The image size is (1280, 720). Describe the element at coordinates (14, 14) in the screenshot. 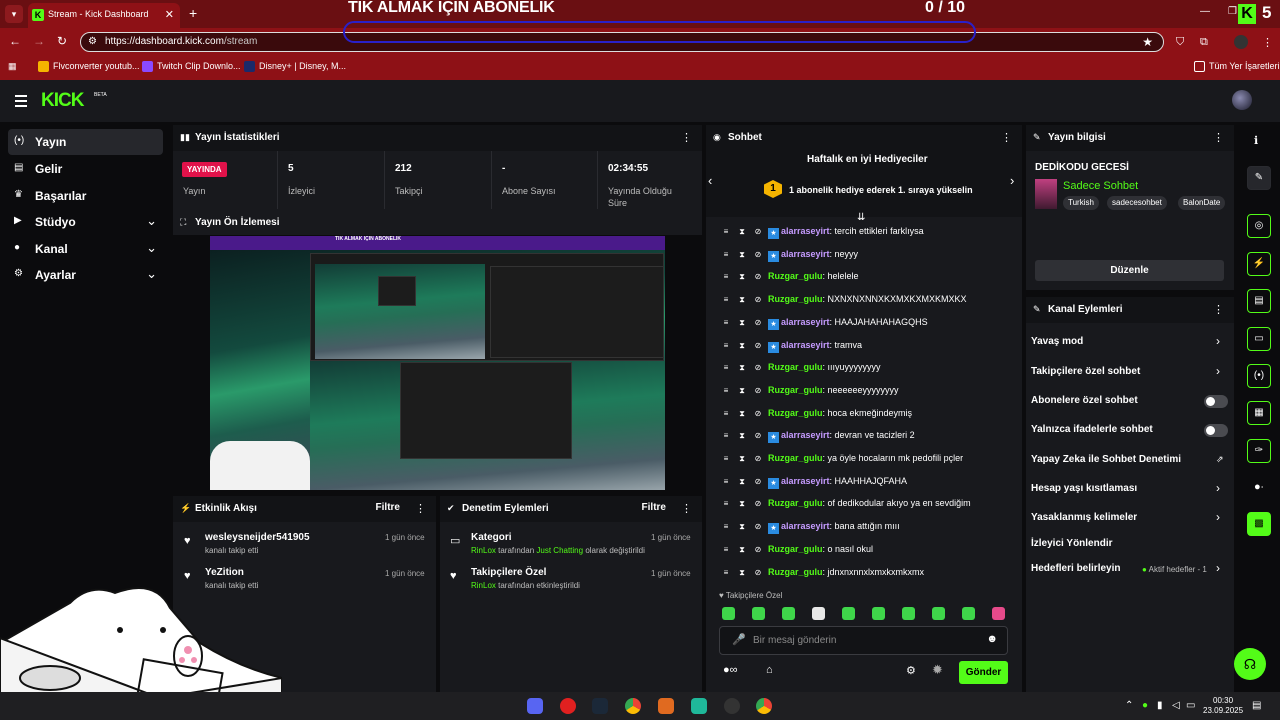

I see `tab-search-icon: ▾` at that location.